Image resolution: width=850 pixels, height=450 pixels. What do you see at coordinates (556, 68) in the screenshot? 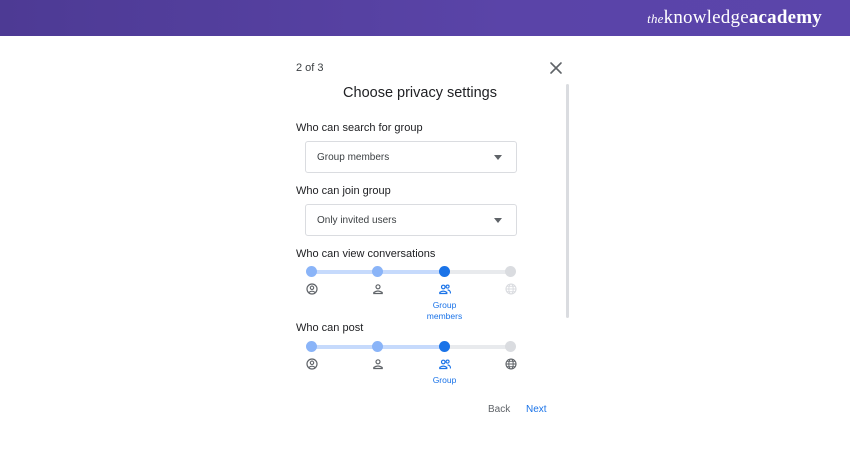
I see `close-icon` at bounding box center [556, 68].